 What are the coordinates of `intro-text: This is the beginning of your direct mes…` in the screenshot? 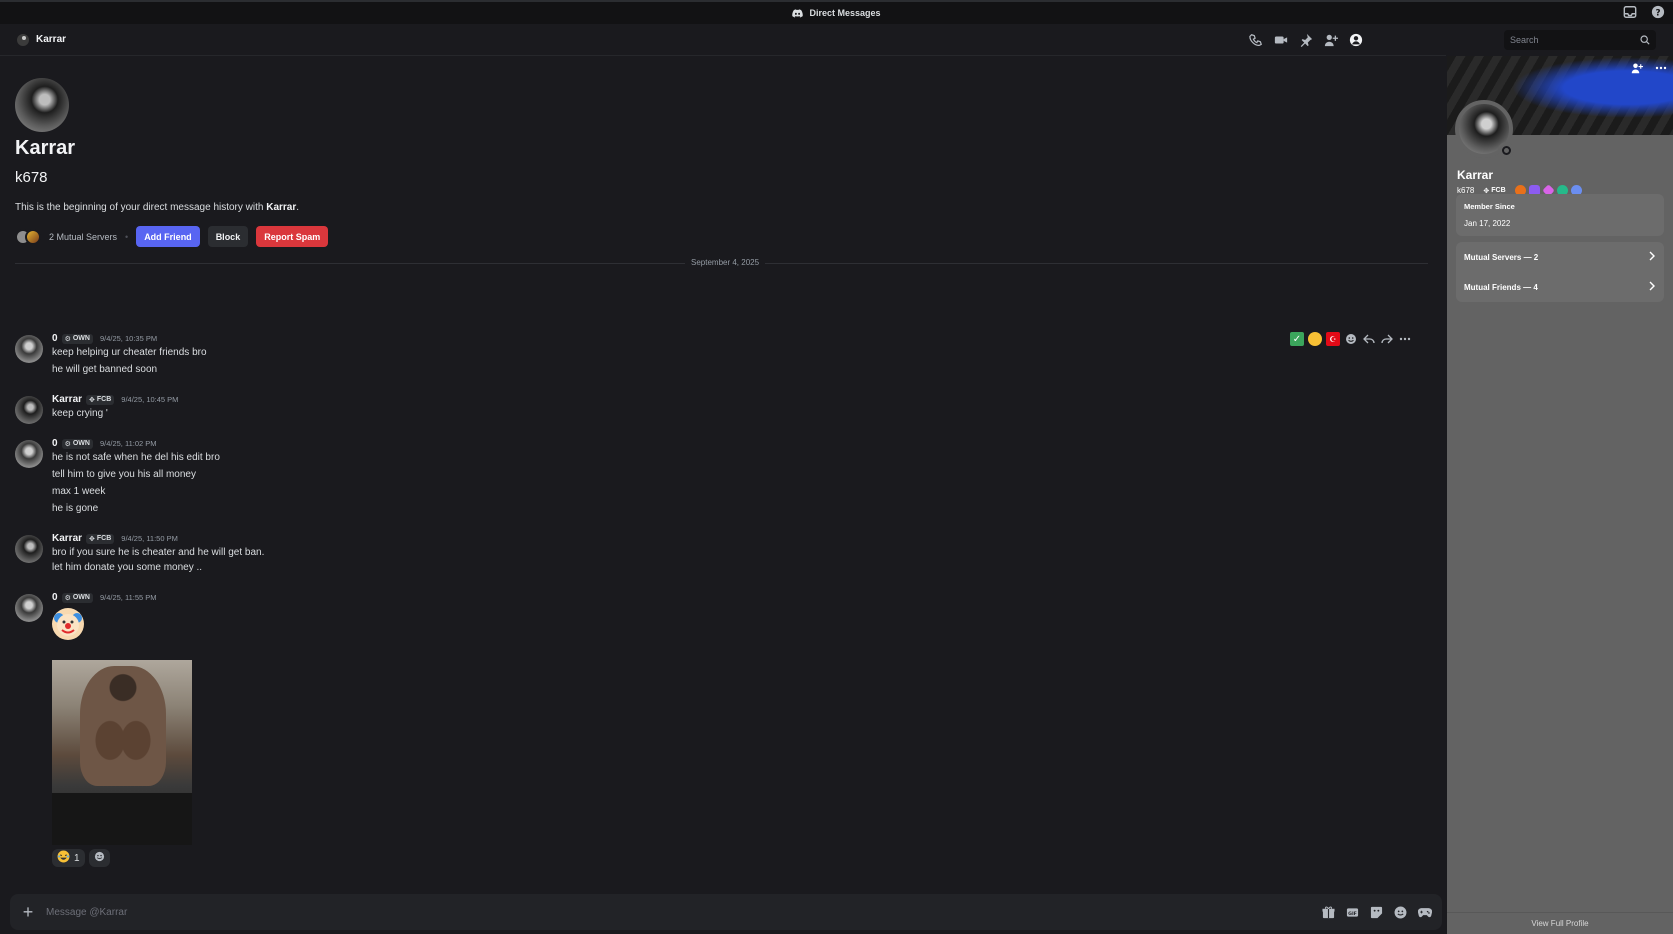 It's located at (157, 207).